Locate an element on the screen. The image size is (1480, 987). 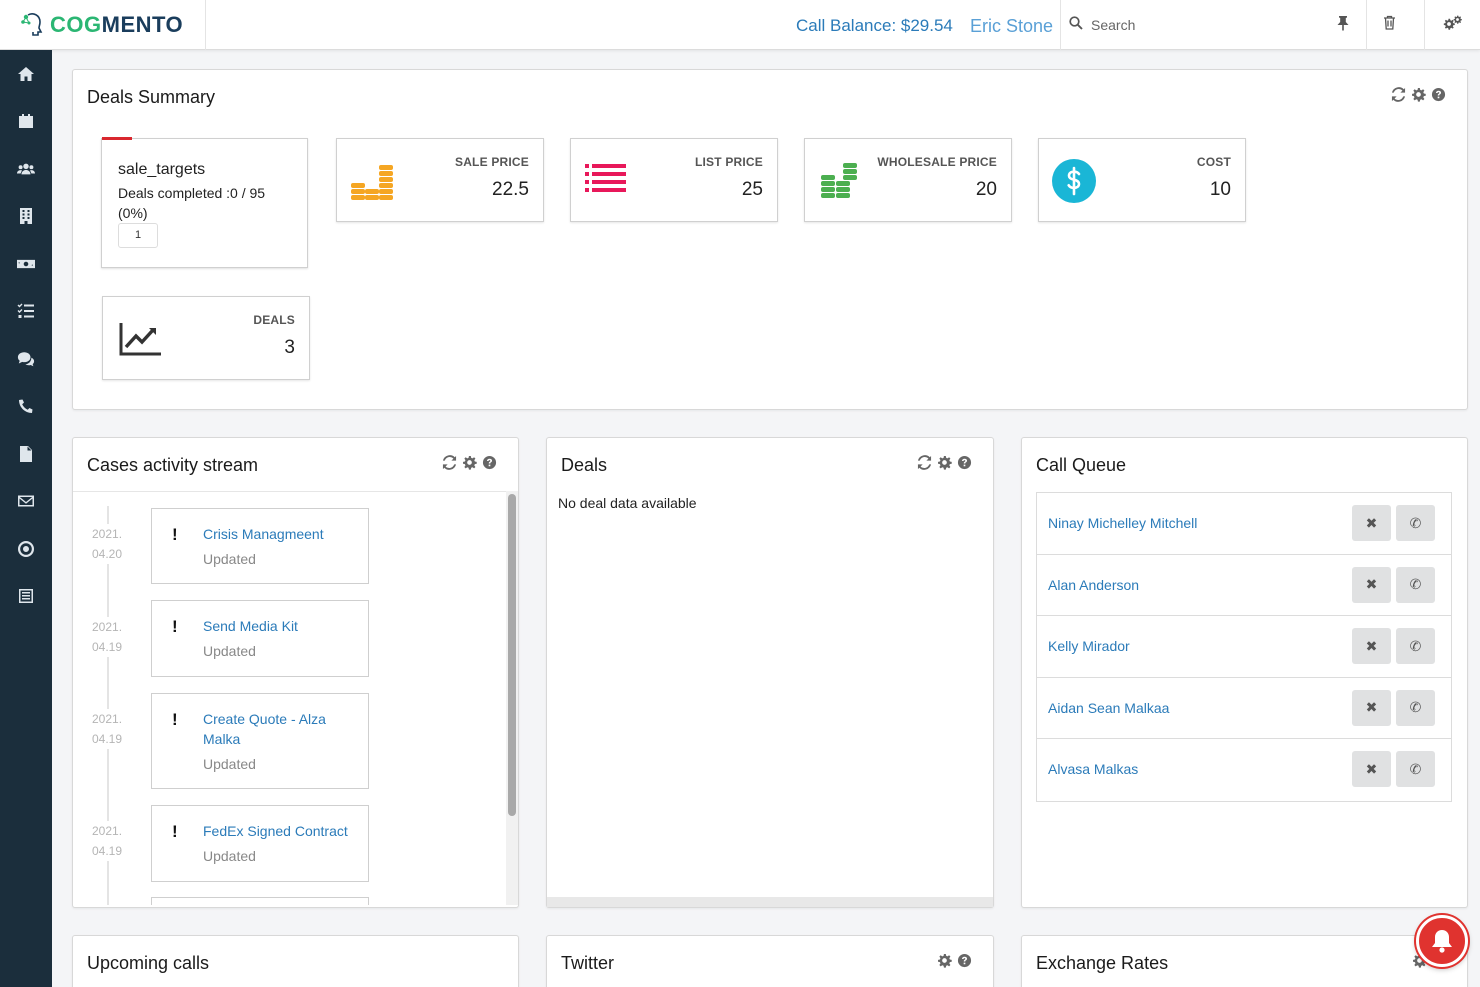
panel-title: Twitter is located at coordinates (588, 963).